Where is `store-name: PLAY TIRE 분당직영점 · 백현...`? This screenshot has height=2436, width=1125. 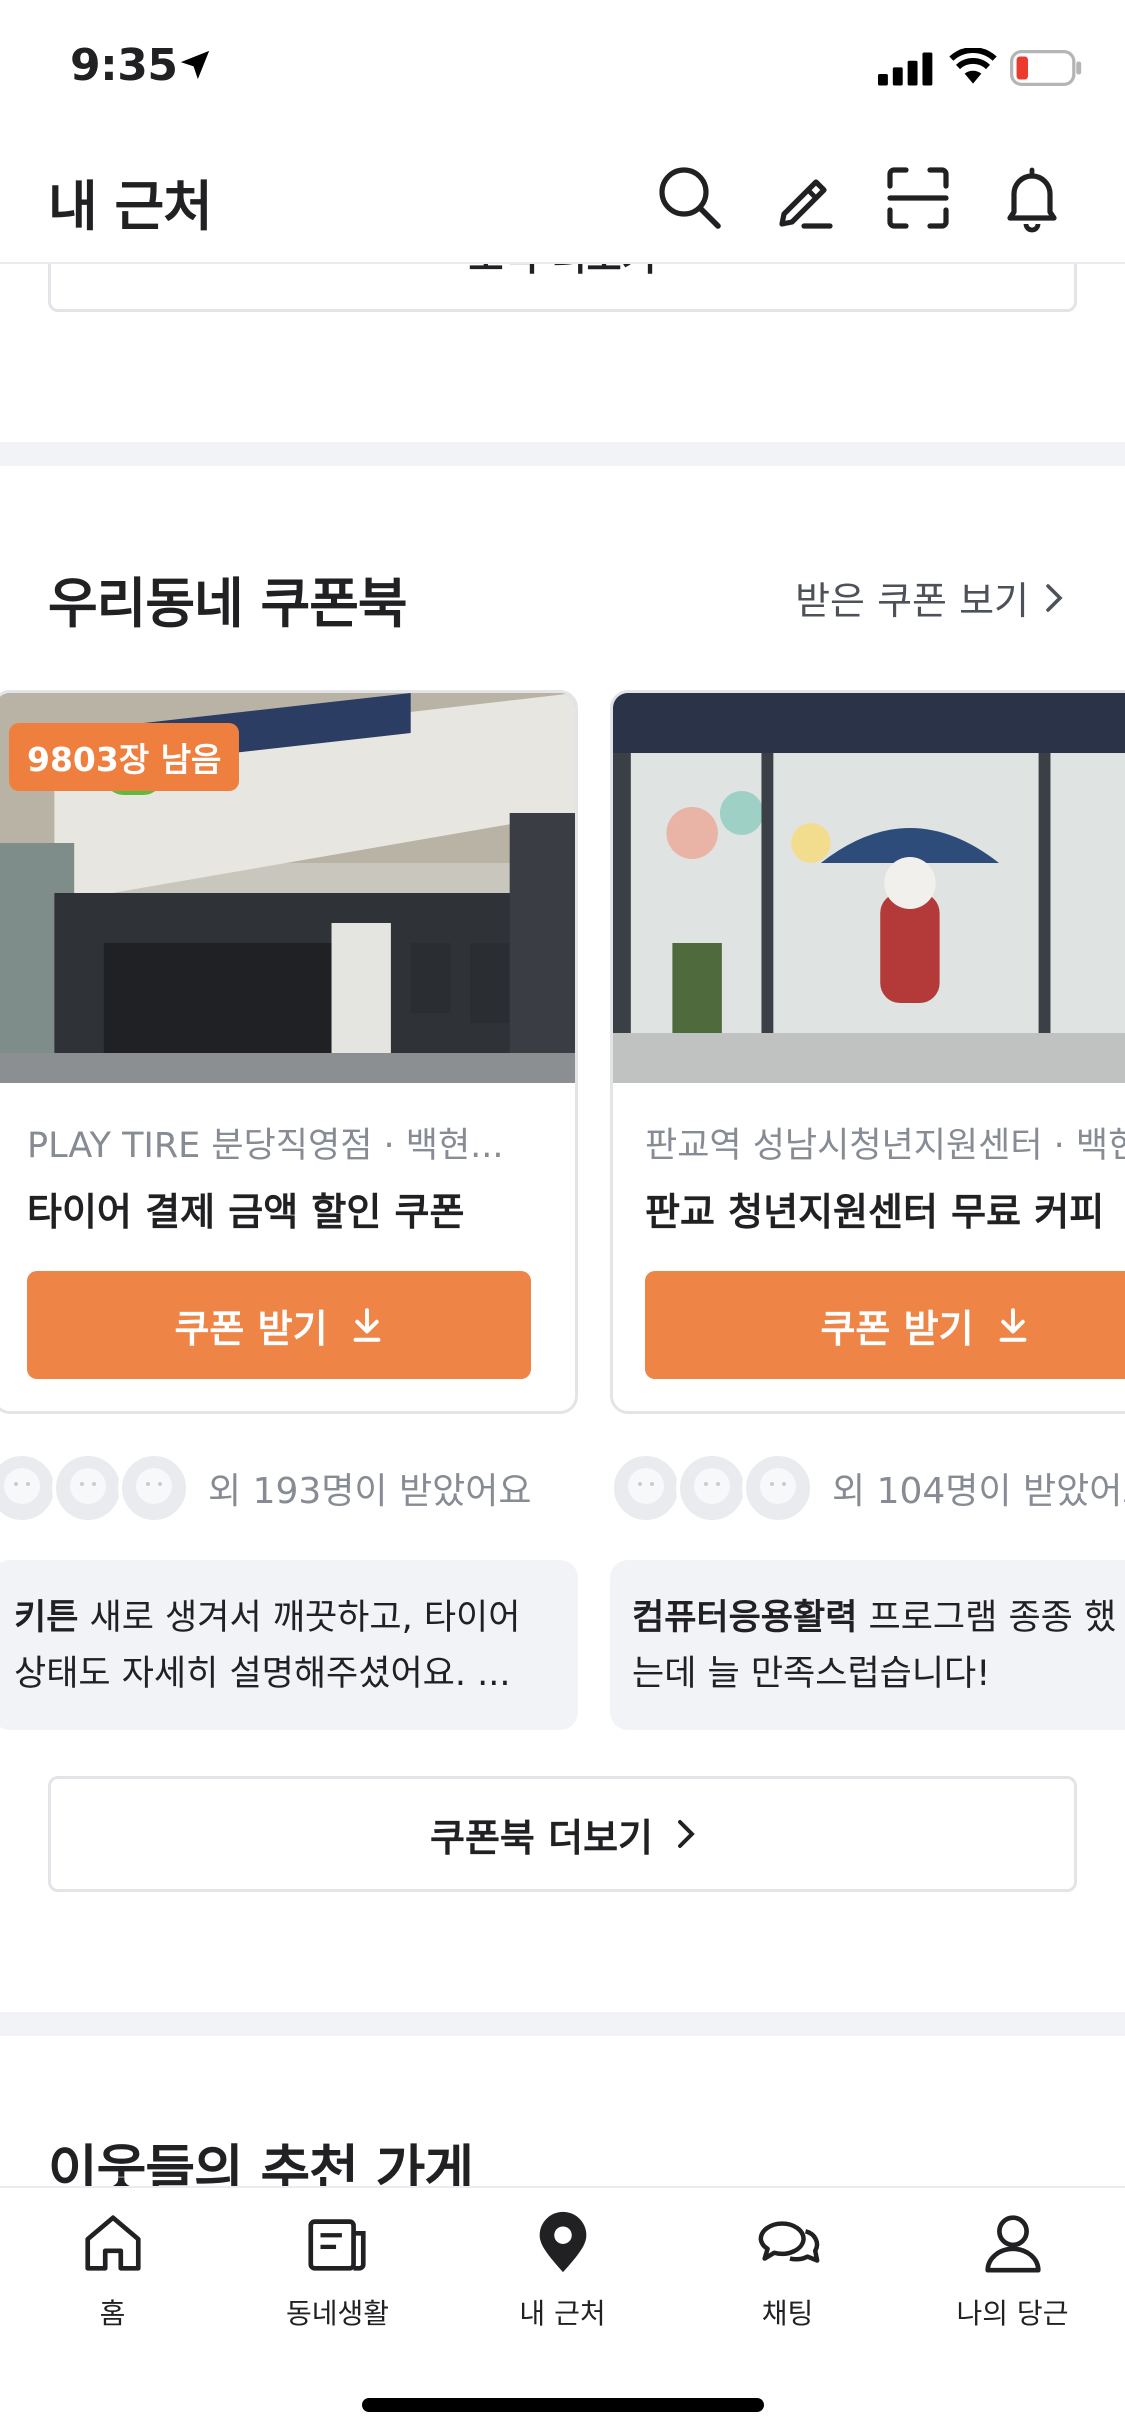
store-name: PLAY TIRE 분당직영점 · 백현... is located at coordinates (265, 1146).